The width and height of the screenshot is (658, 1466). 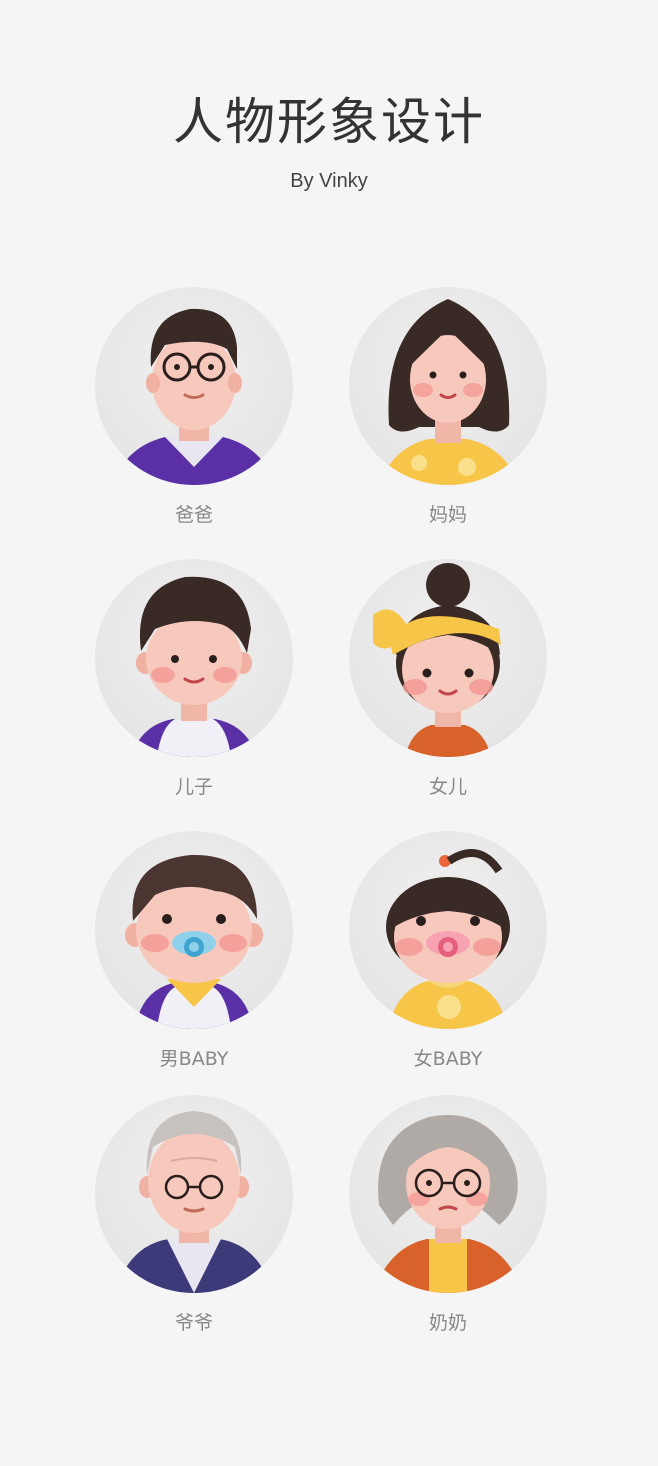 I want to click on avatar-label: 男BABY, so click(x=194, y=1059).